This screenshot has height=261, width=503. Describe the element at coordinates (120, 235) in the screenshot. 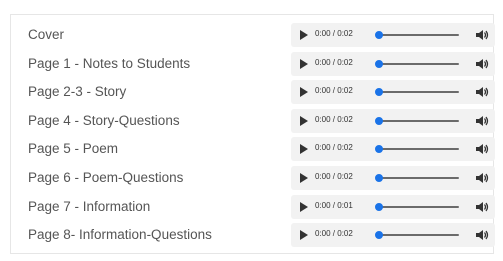

I see `audio-row-label: Page 8- Information-Questions` at that location.